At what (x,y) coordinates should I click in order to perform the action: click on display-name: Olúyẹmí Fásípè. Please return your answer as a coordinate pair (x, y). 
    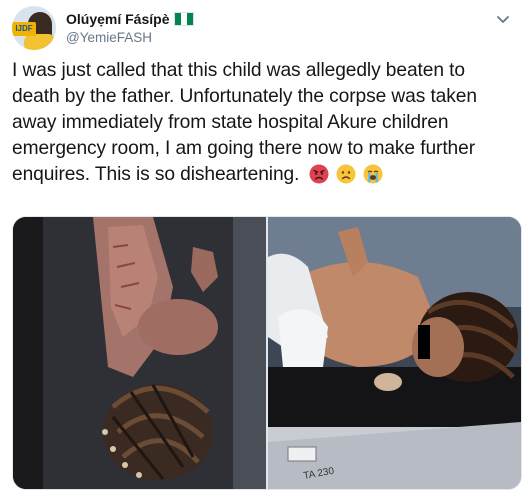
    Looking at the image, I should click on (117, 19).